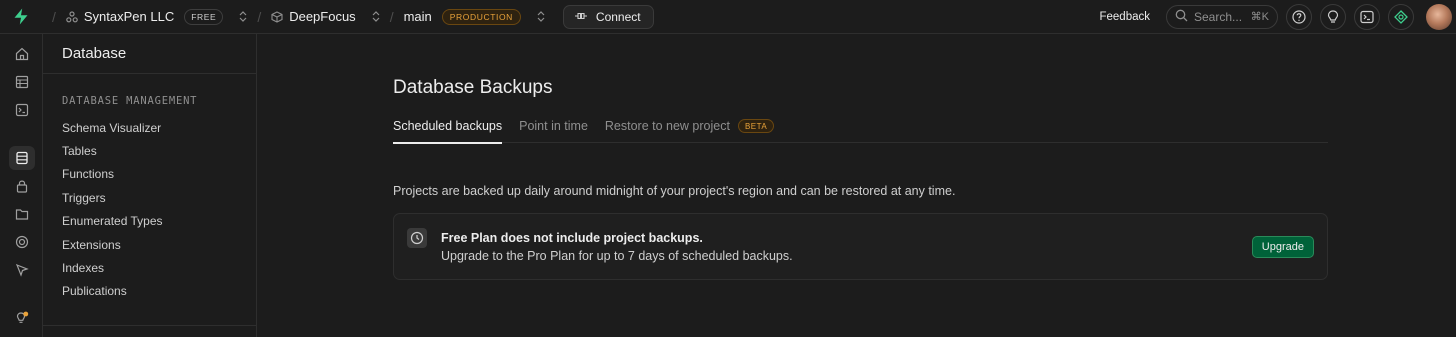 The width and height of the screenshot is (1456, 337). Describe the element at coordinates (21, 17) in the screenshot. I see `supabase-logo-icon` at that location.